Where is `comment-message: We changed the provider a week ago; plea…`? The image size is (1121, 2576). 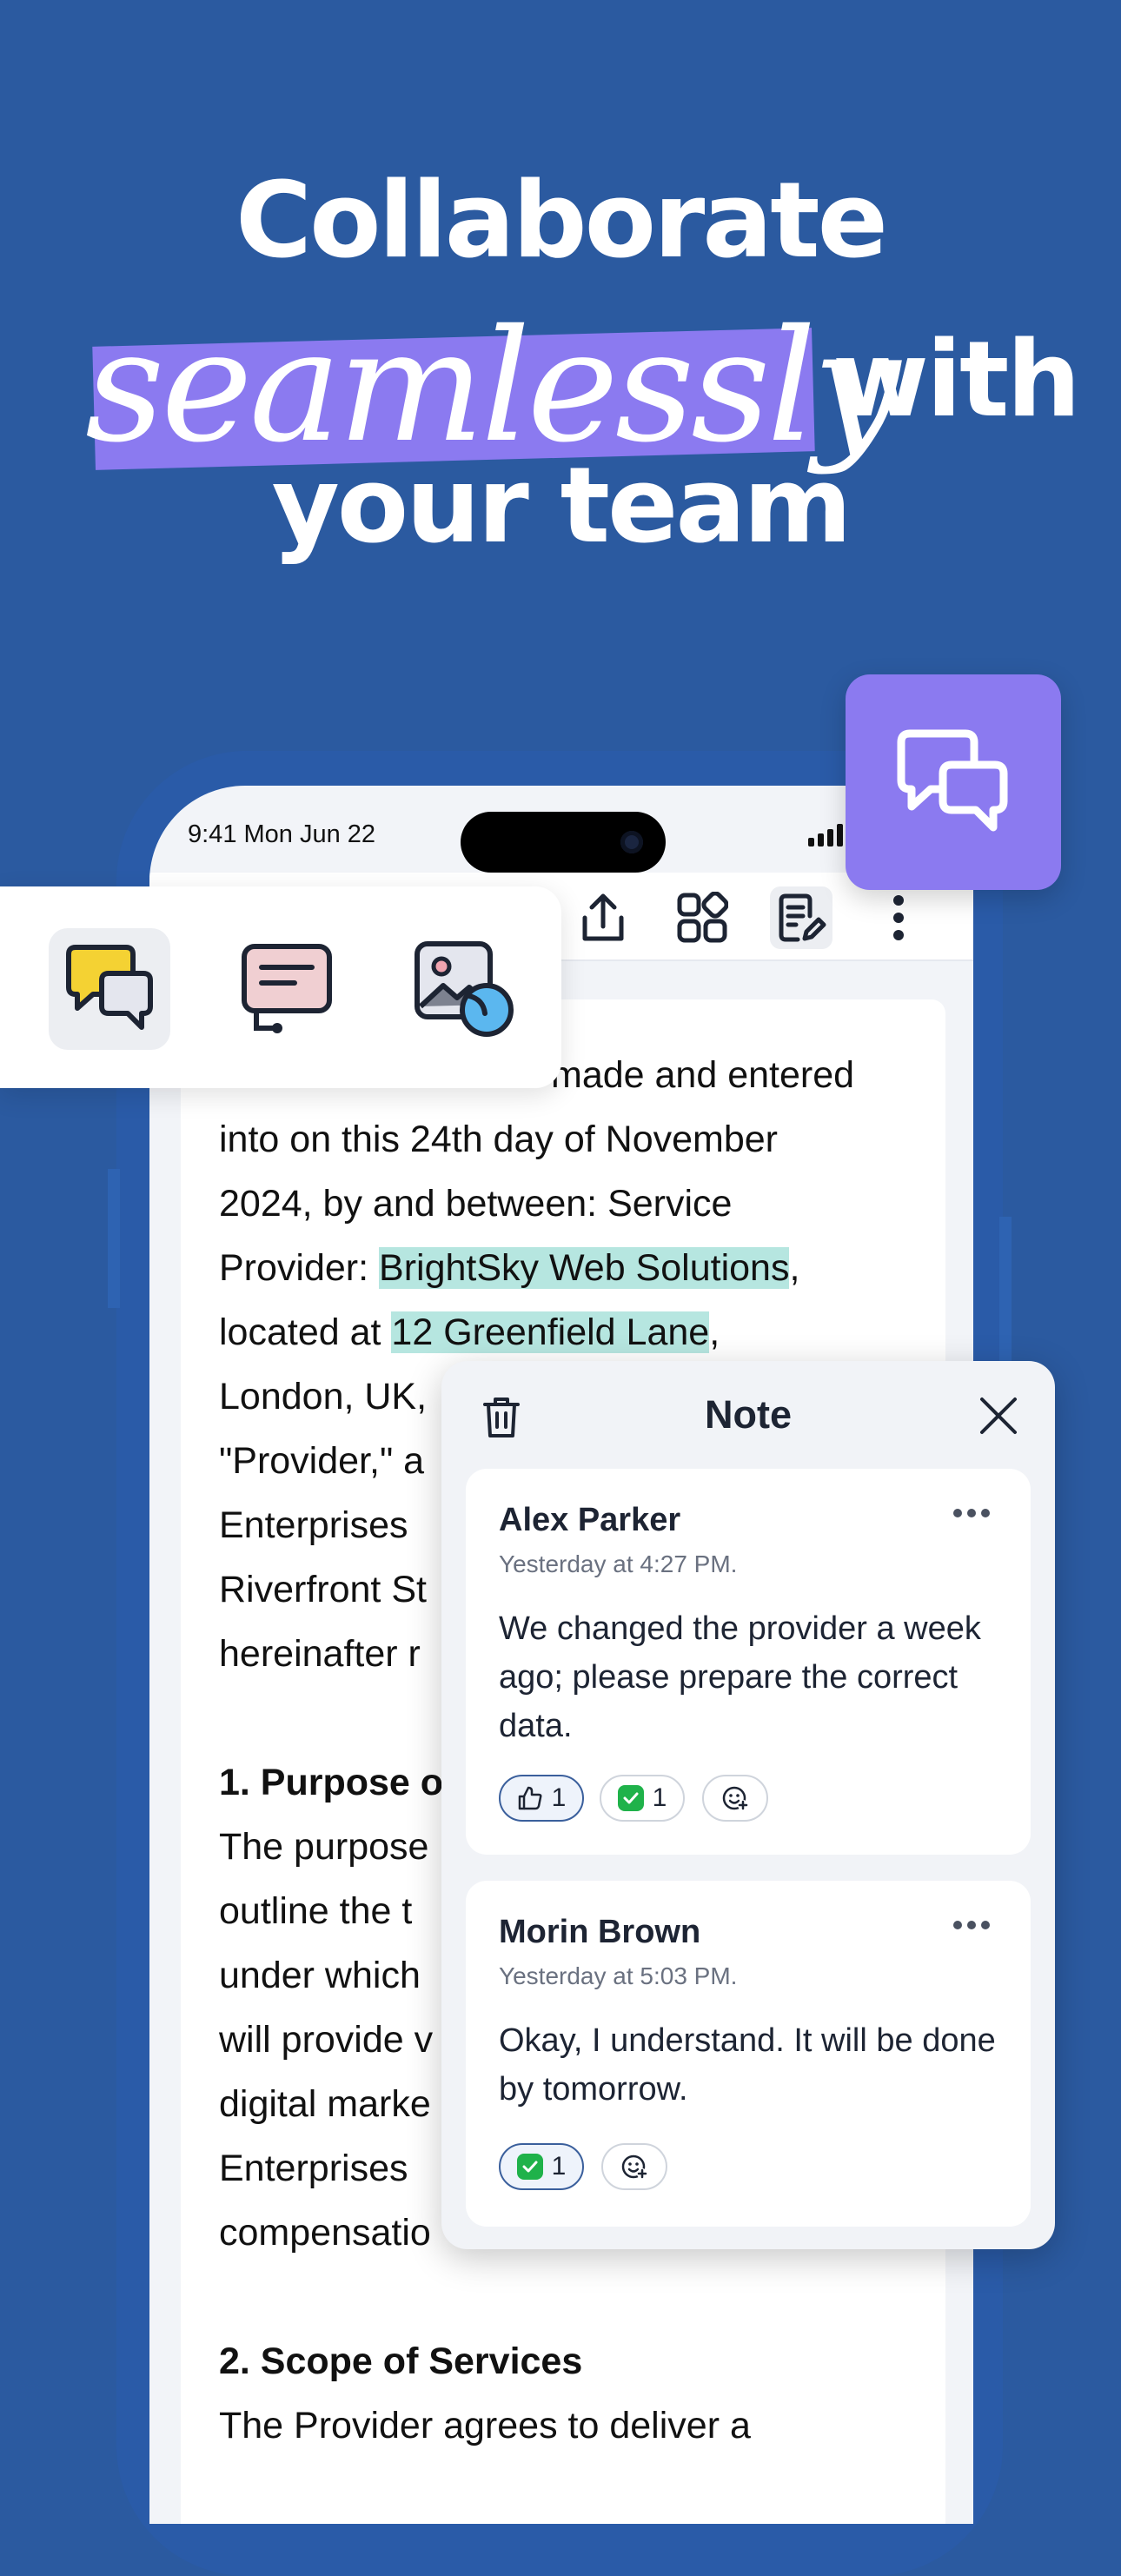
comment-message: We changed the provider a week ago; plea… is located at coordinates (740, 1677).